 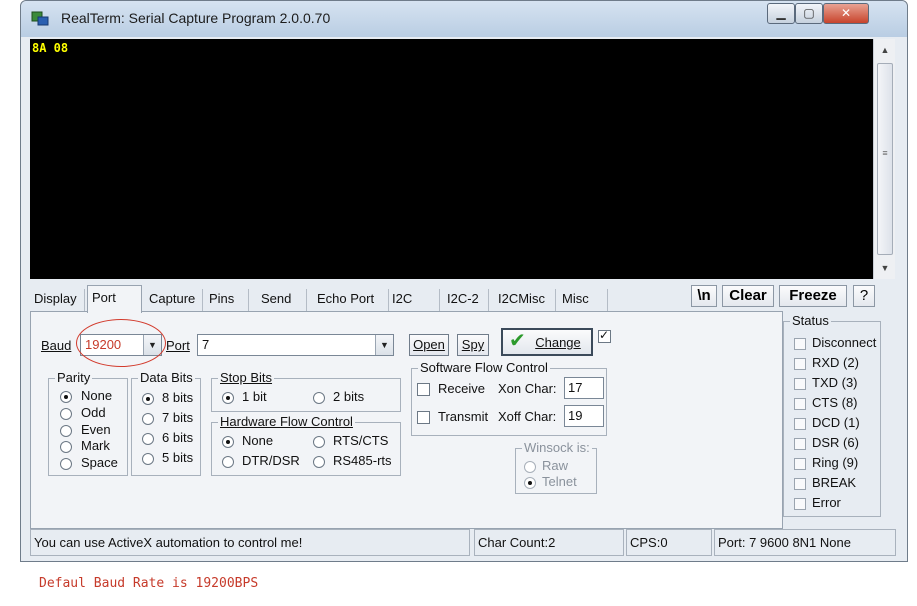 What do you see at coordinates (295, 345) in the screenshot?
I see `port-select: 7 ▼` at bounding box center [295, 345].